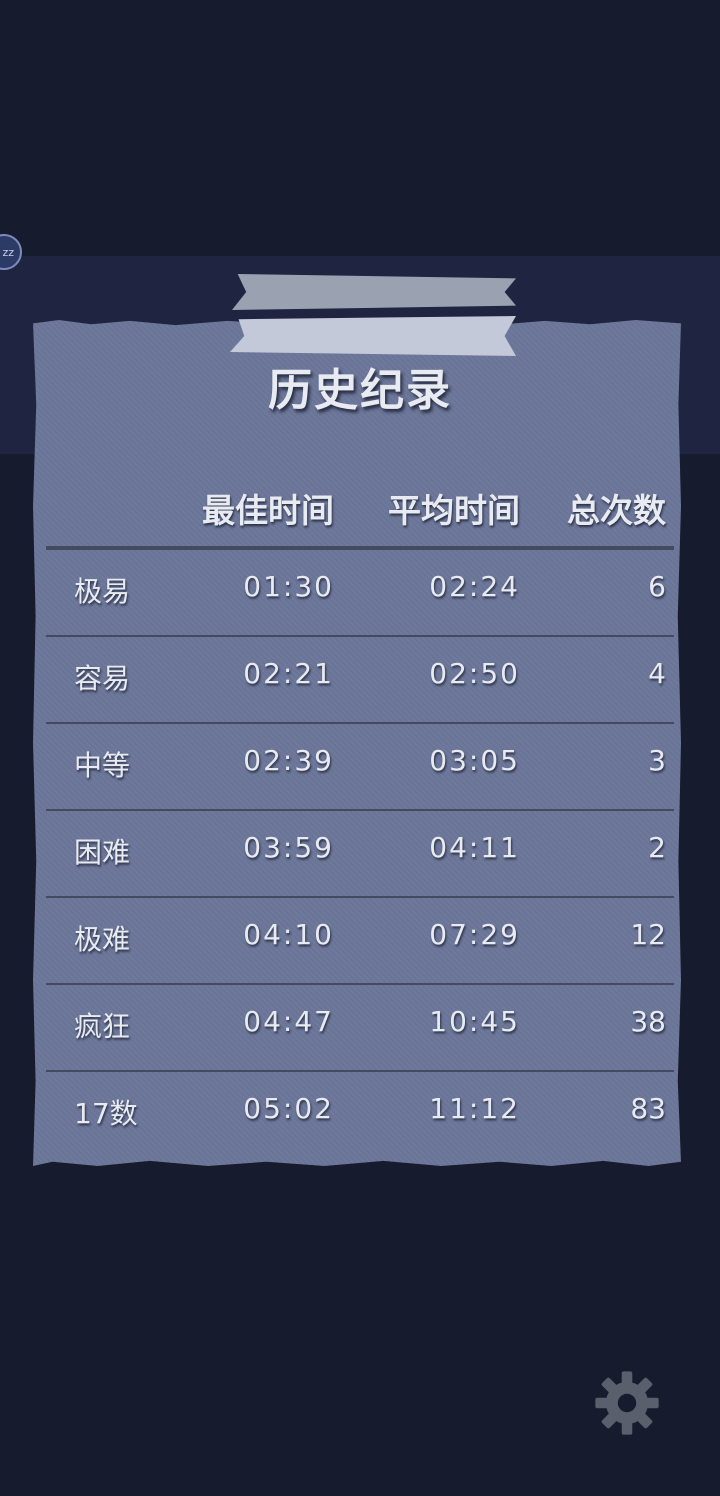  I want to click on gear-icon, so click(627, 1403).